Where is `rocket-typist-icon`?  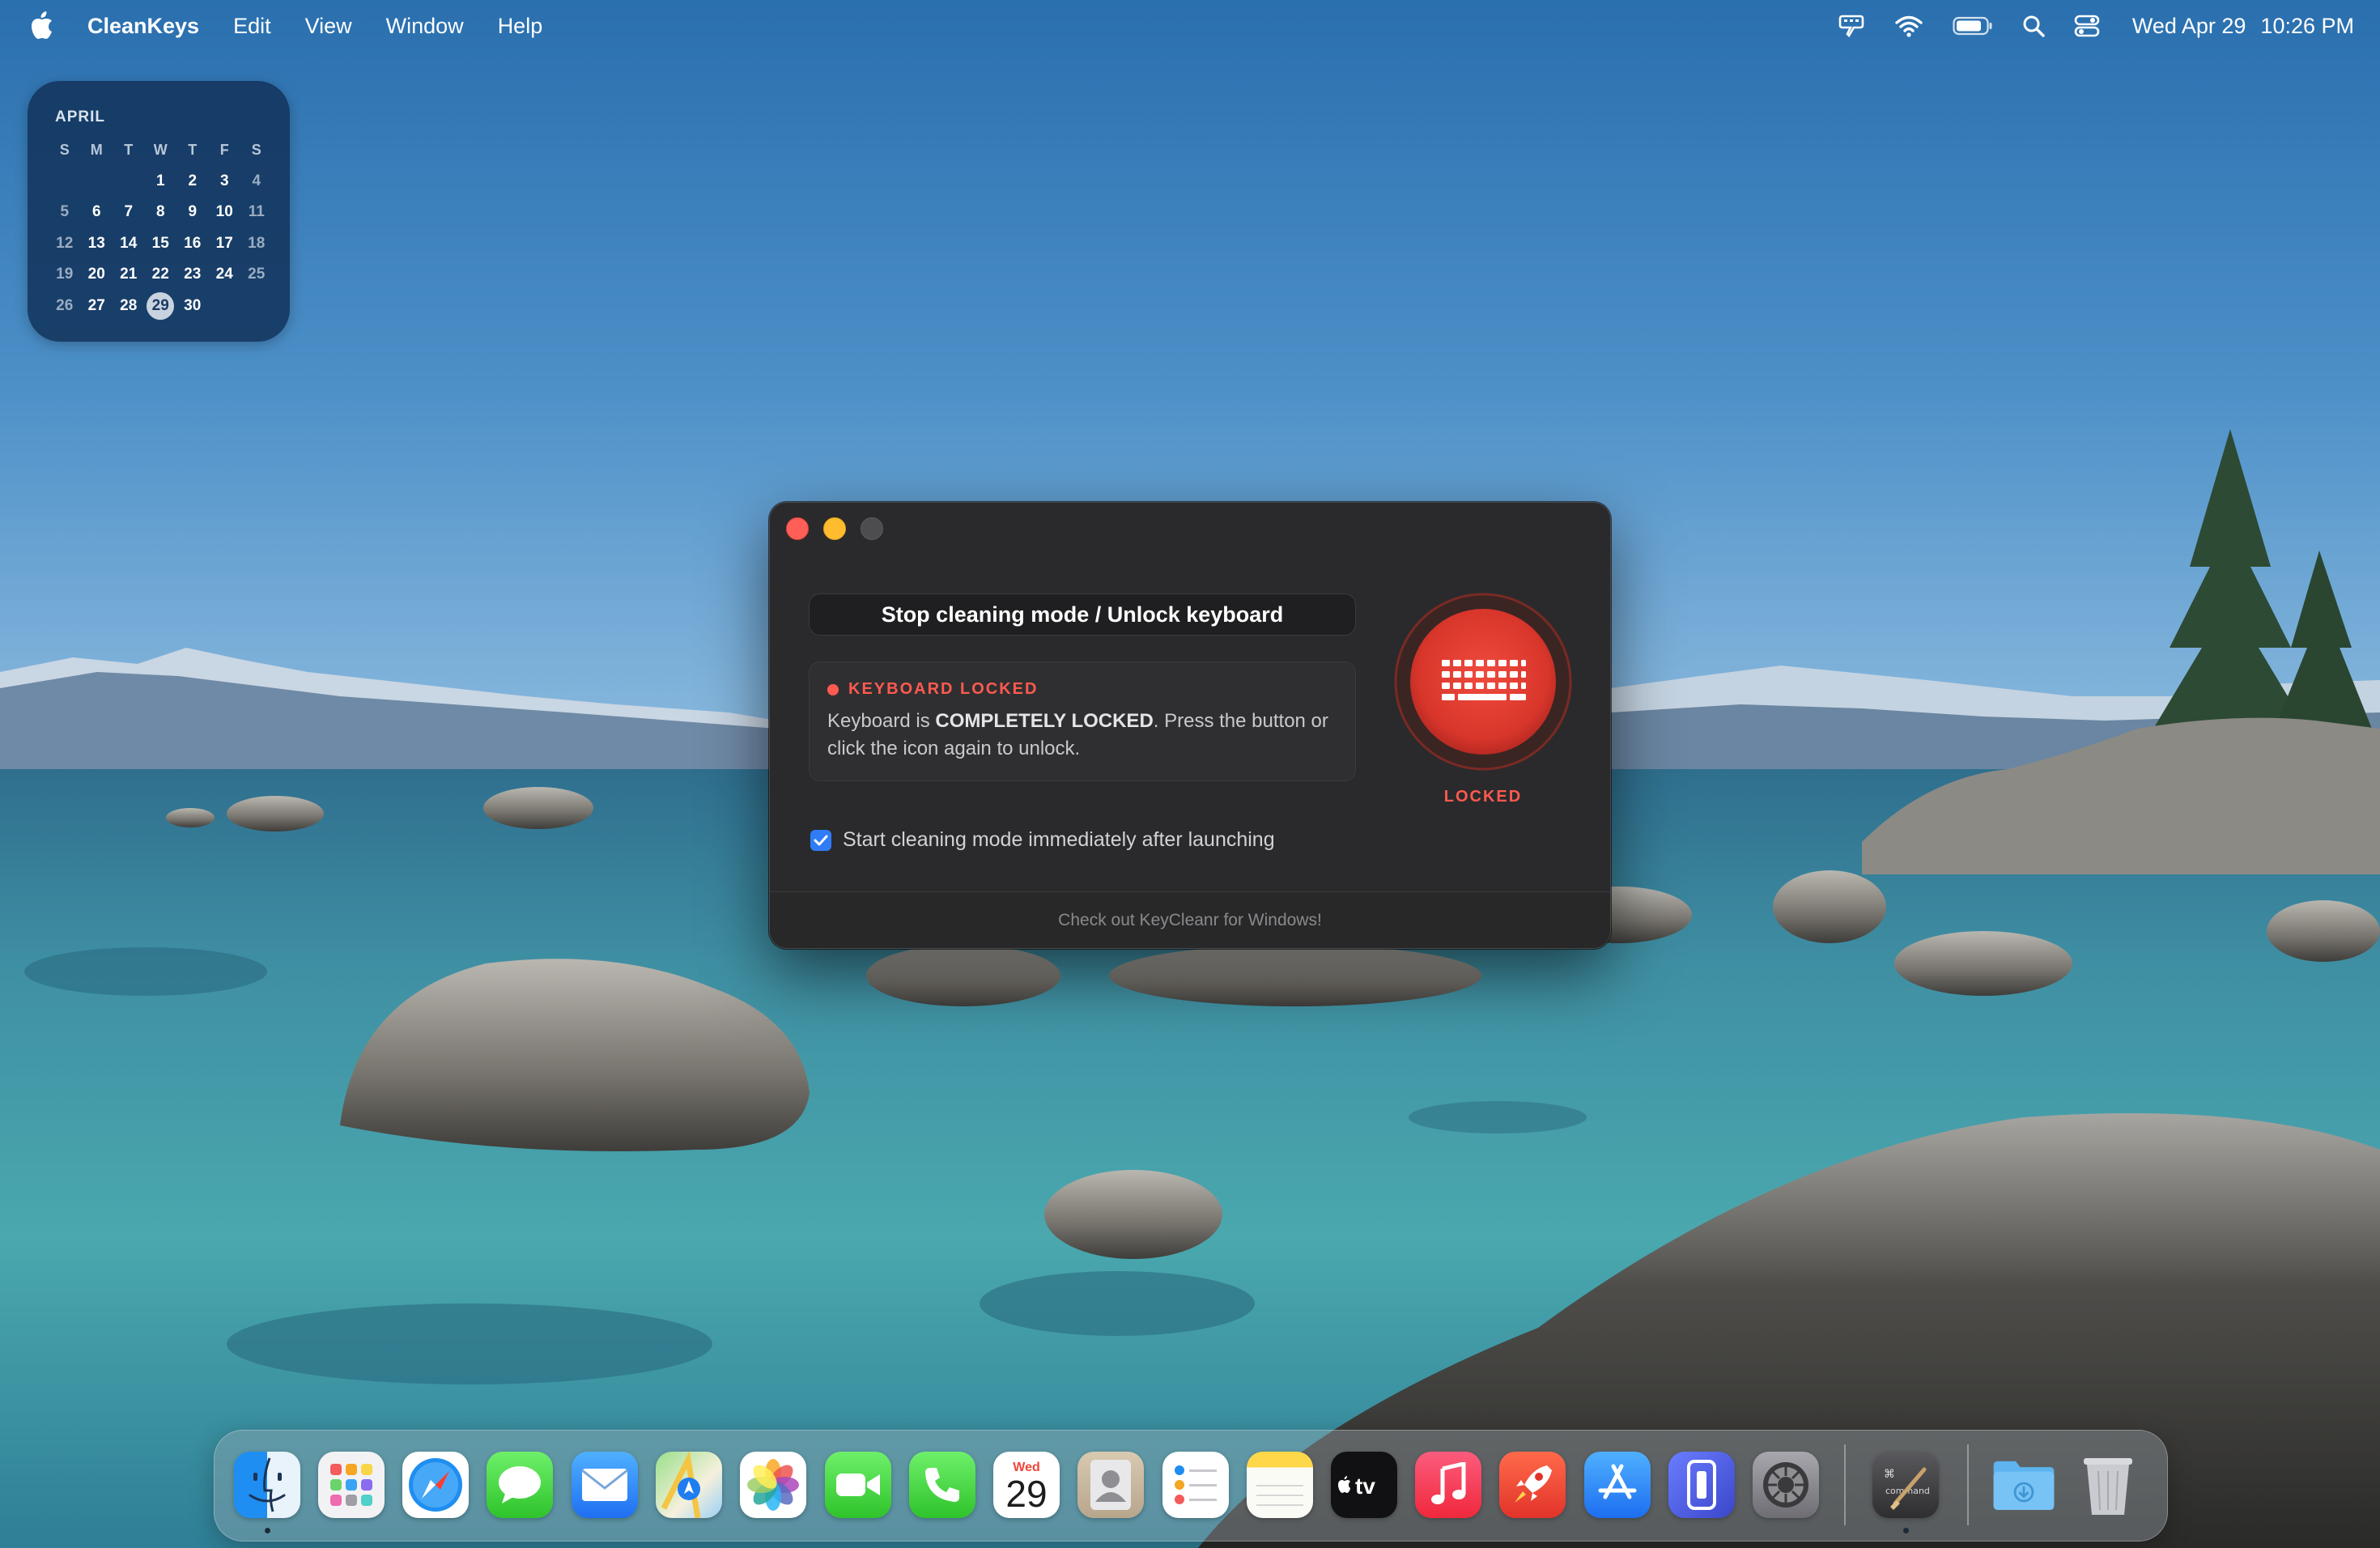 rocket-typist-icon is located at coordinates (1533, 1485).